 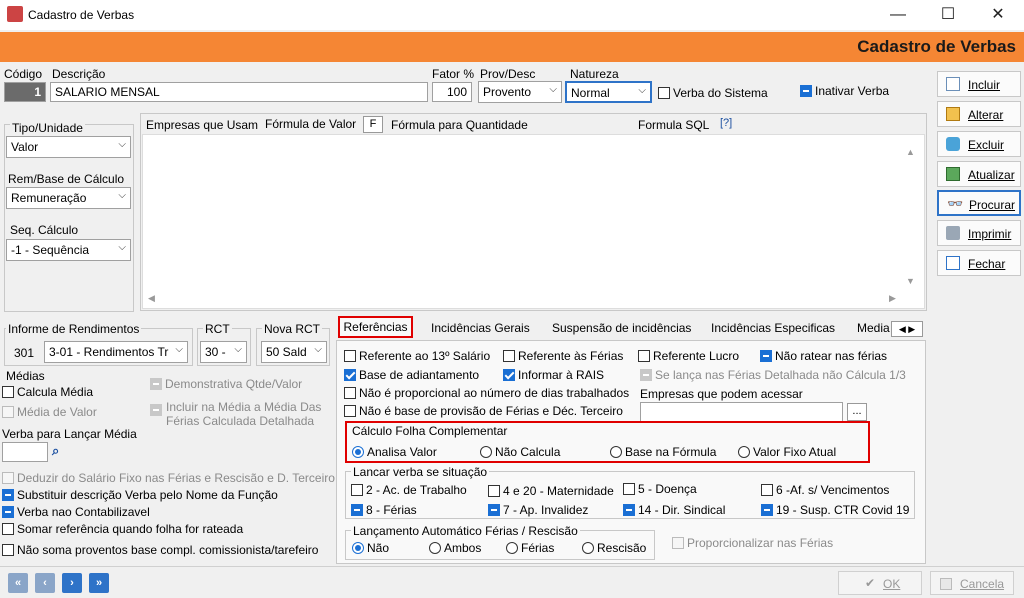 What do you see at coordinates (713, 92) in the screenshot?
I see `verba-sistema-checkbox: Verba do Sistema` at bounding box center [713, 92].